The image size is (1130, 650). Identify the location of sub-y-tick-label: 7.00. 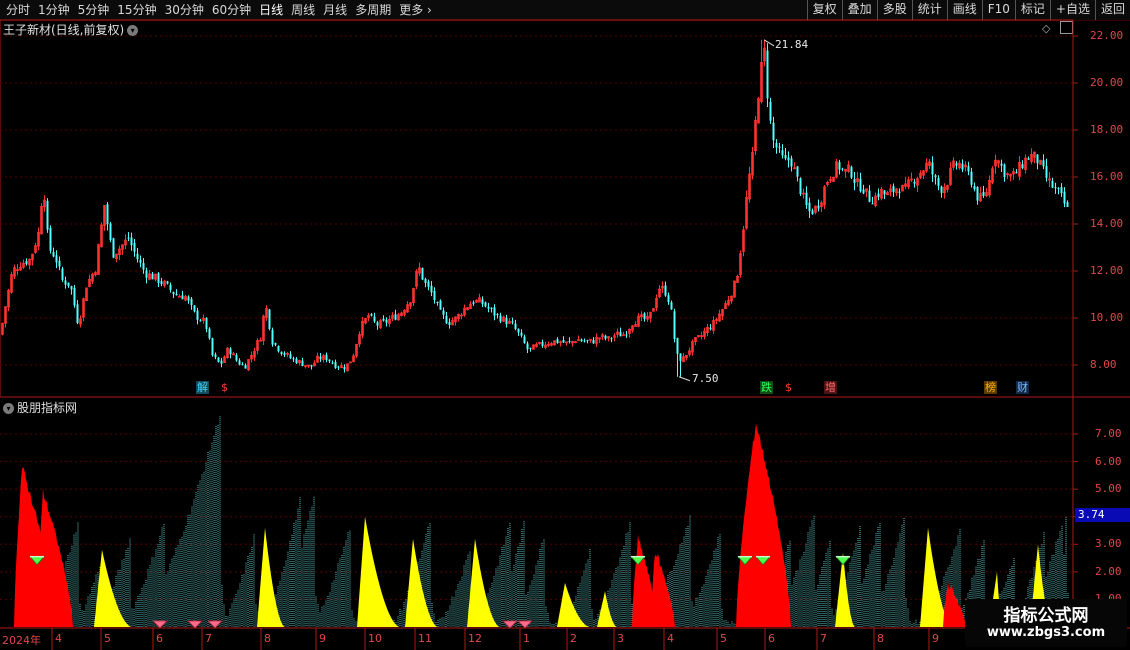
(1108, 433).